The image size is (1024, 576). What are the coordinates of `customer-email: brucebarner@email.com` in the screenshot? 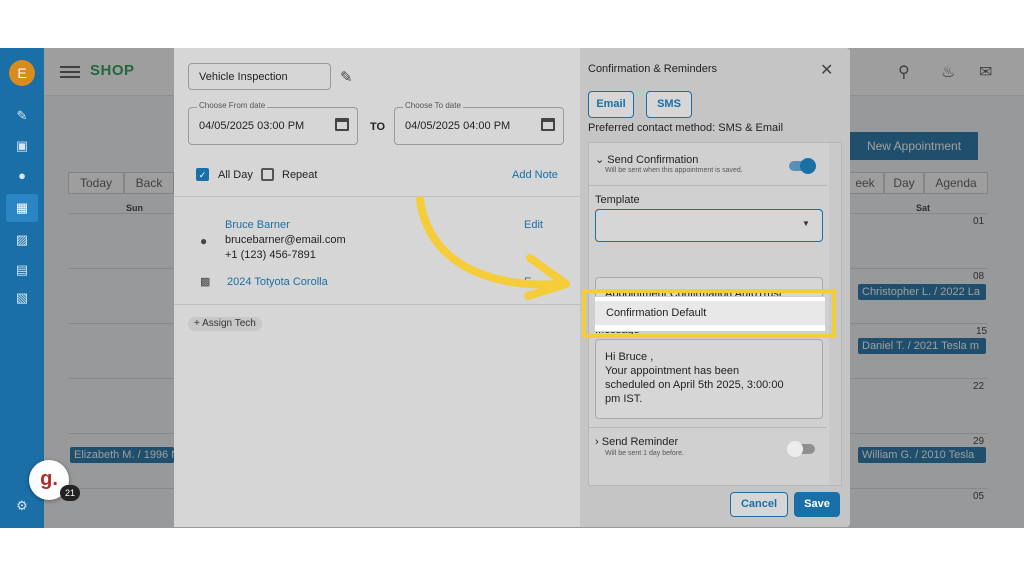 It's located at (285, 240).